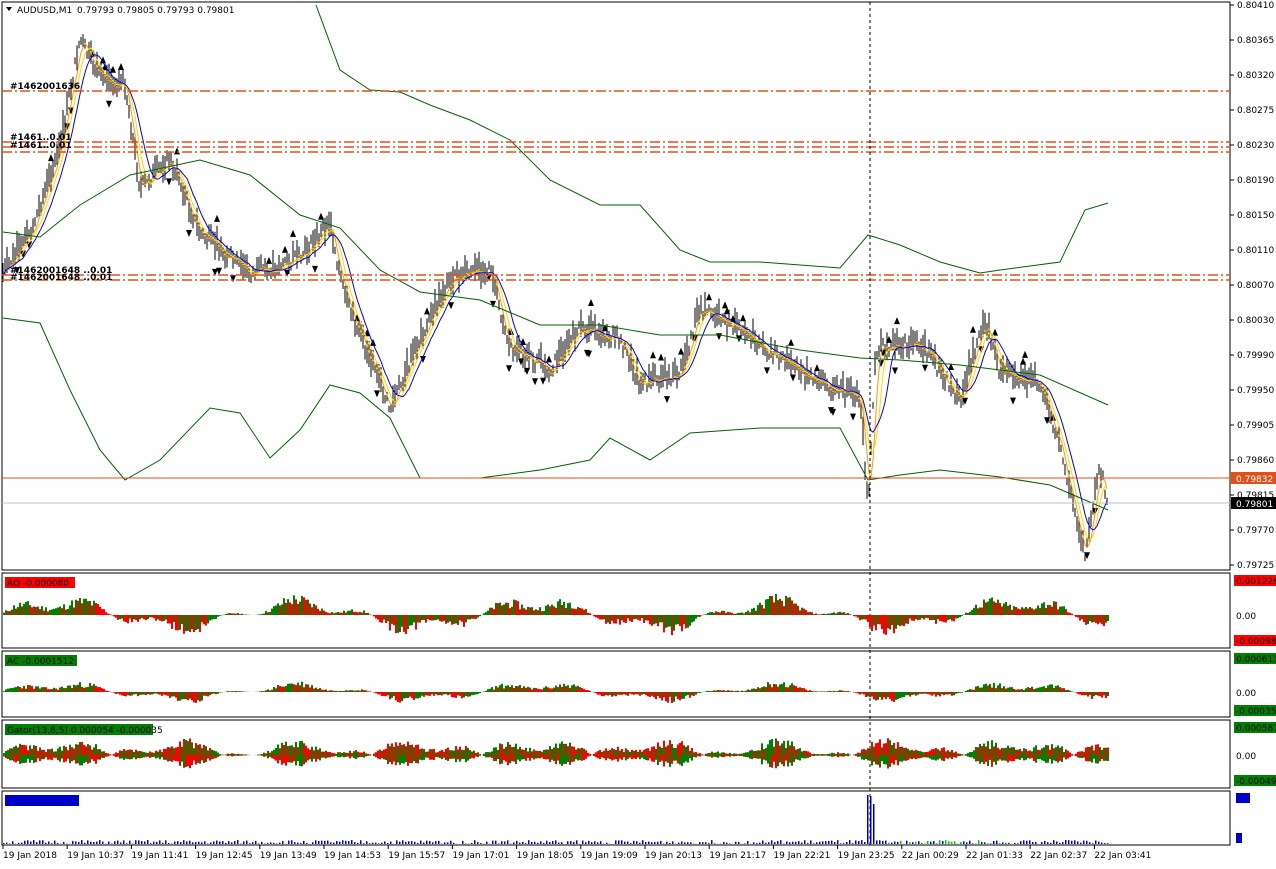  Describe the element at coordinates (616, 684) in the screenshot. I see `ac-pane` at that location.